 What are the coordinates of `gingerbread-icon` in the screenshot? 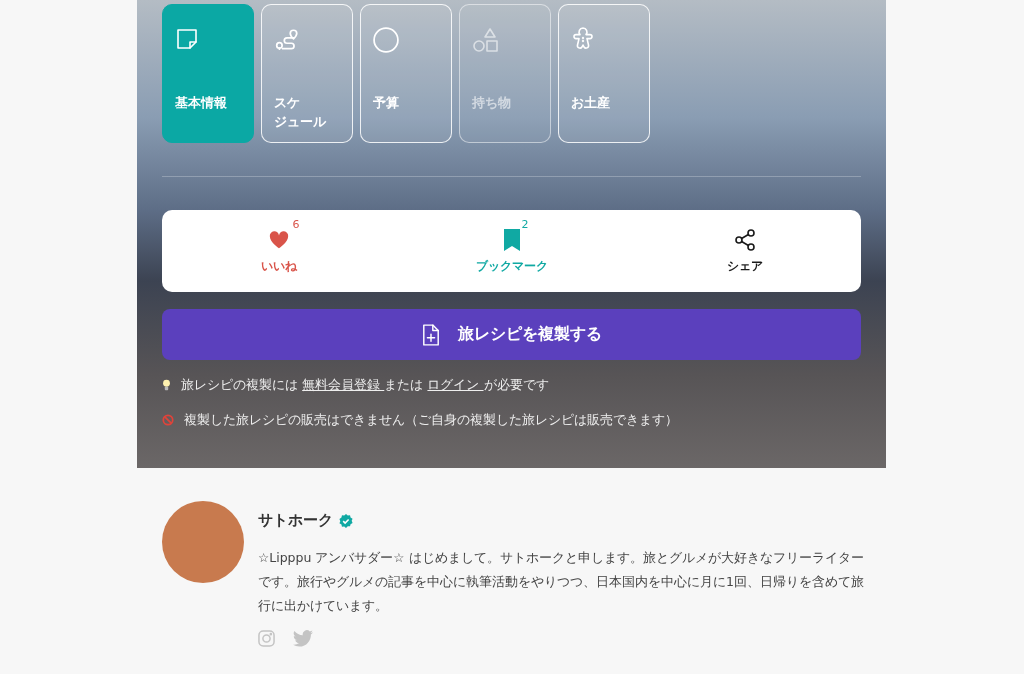 It's located at (583, 39).